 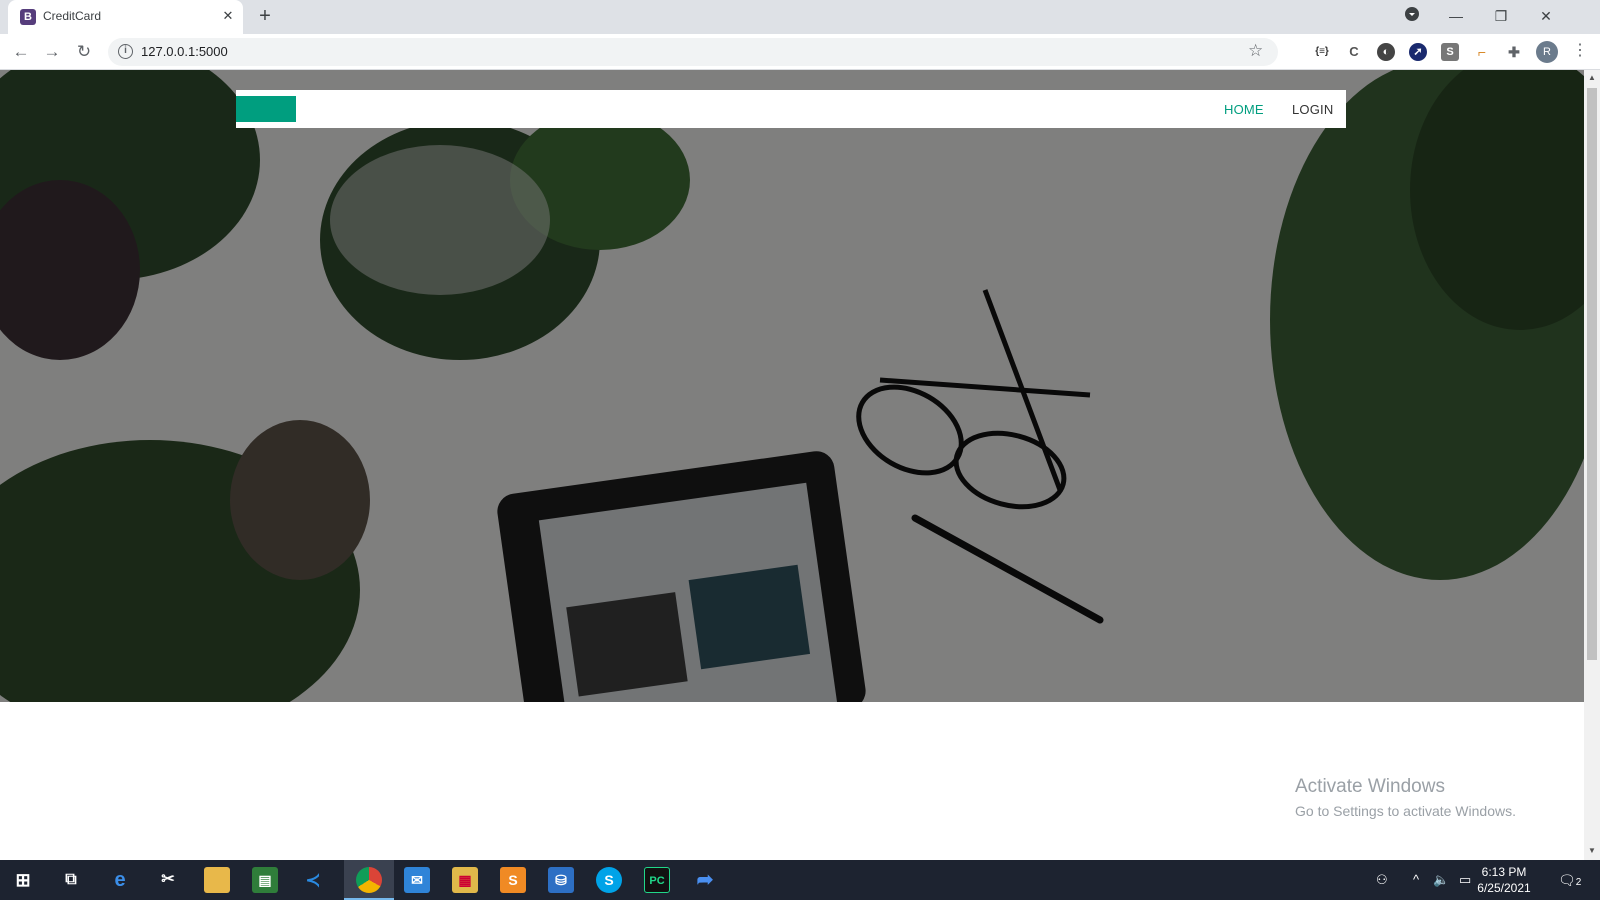 What do you see at coordinates (800, 17) in the screenshot?
I see `tab-strip: B CreditCard ✕ + — ❐ ✕` at bounding box center [800, 17].